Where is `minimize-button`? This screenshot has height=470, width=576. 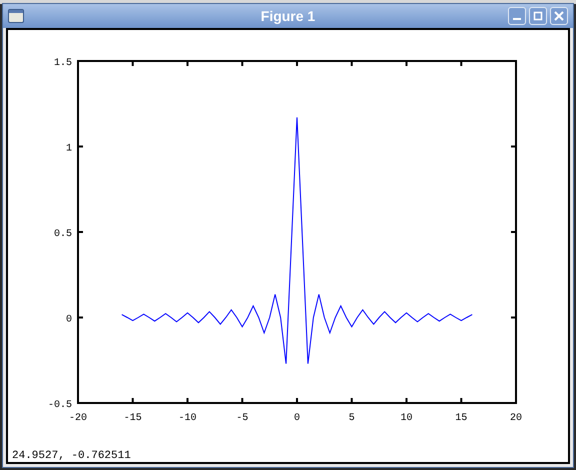
minimize-button is located at coordinates (517, 16).